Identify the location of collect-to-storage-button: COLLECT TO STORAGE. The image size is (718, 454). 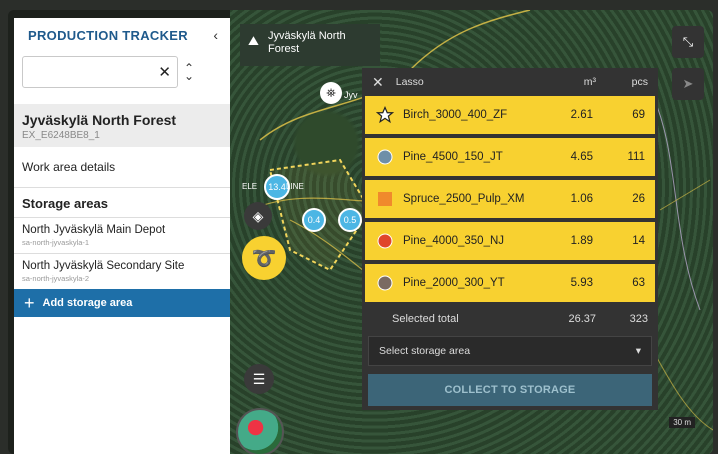
(510, 390).